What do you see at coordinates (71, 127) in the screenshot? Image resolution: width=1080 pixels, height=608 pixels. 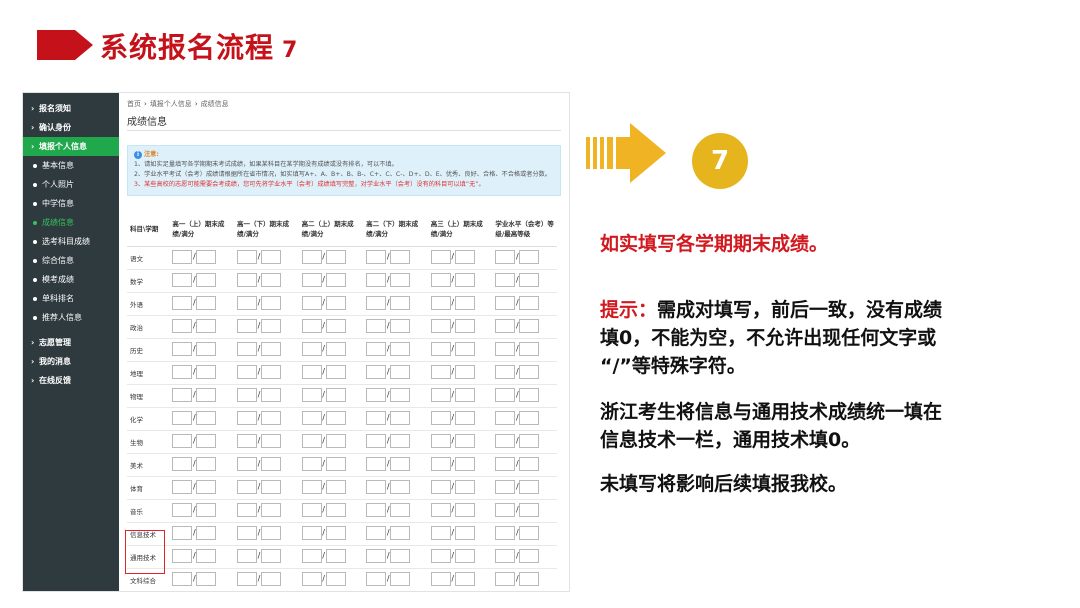 I see `sidebar-item: › 确认身份` at bounding box center [71, 127].